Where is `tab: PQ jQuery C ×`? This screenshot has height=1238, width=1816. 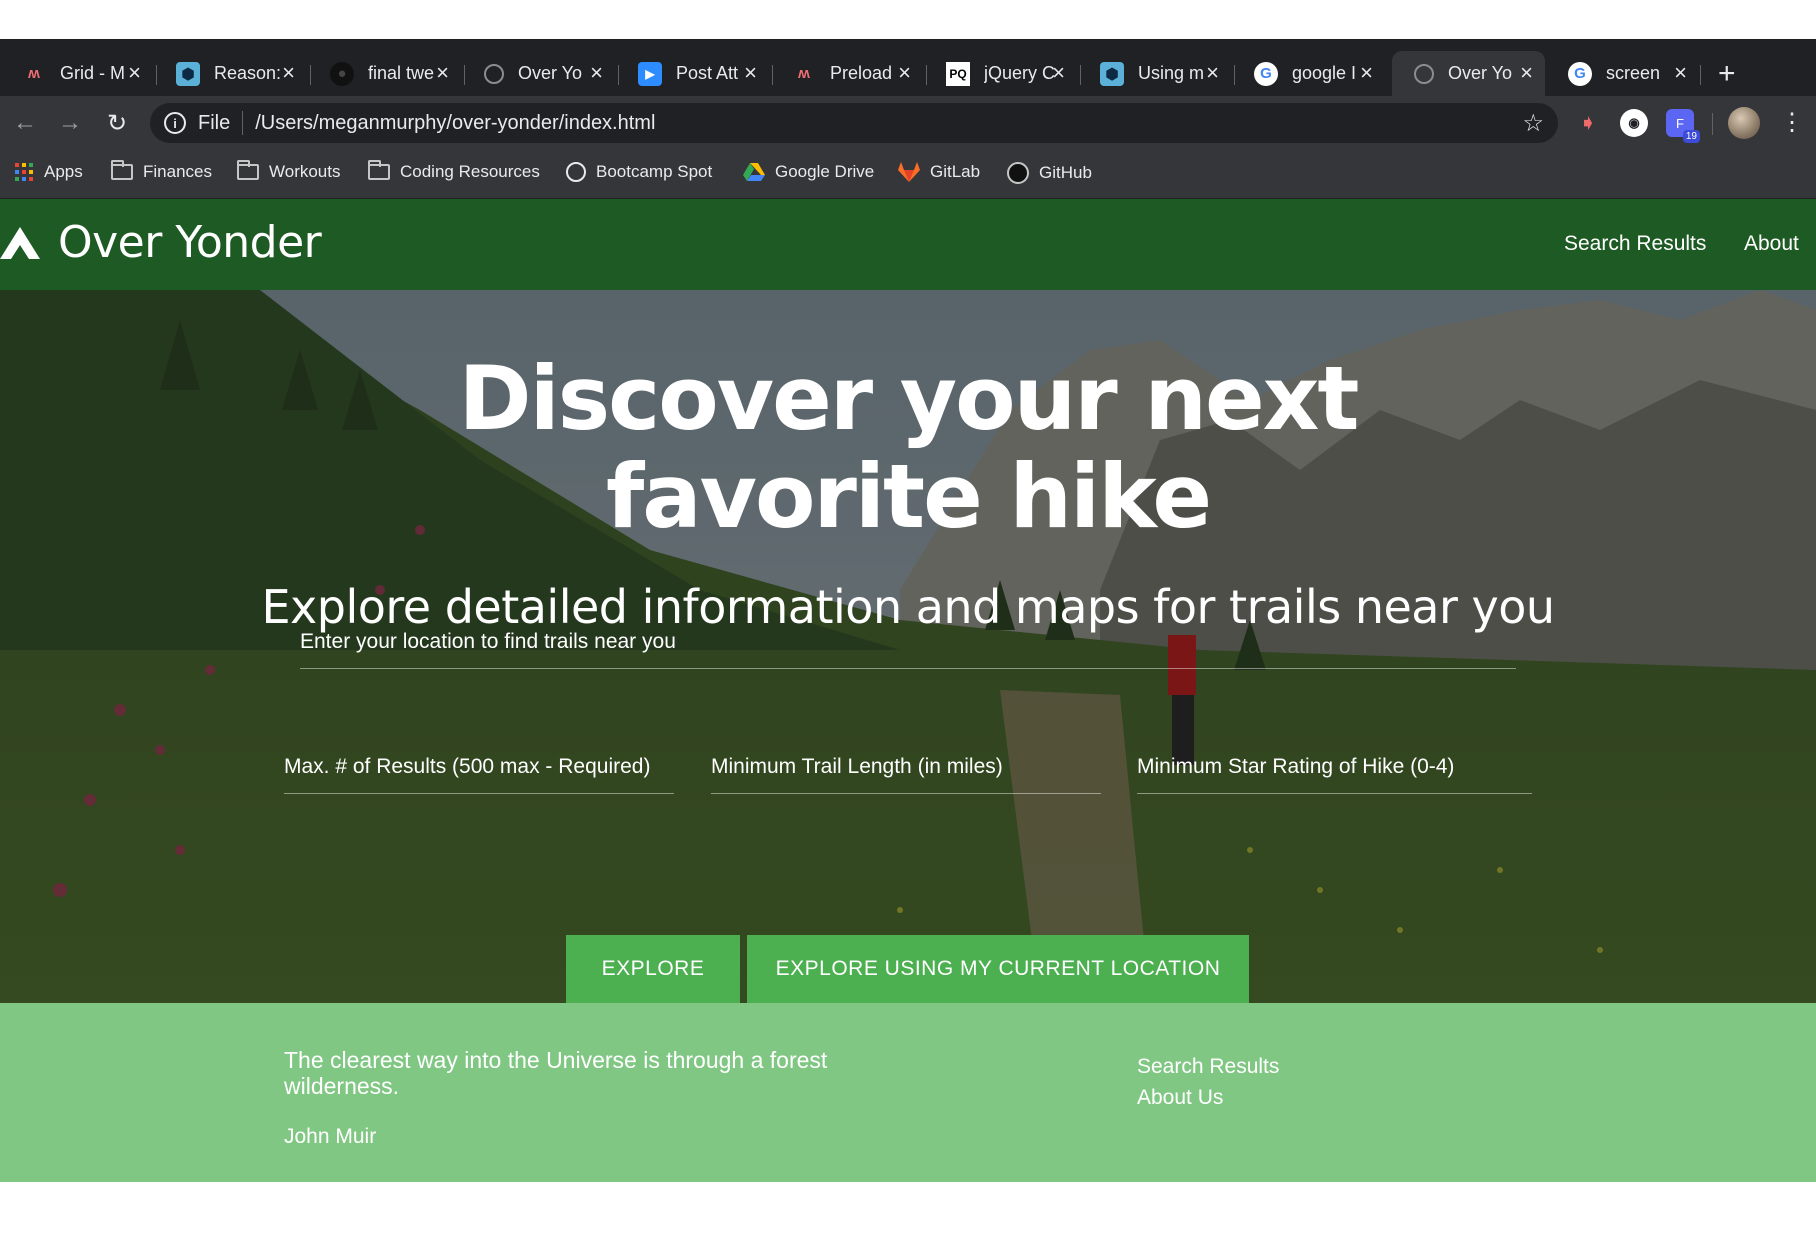
tab: PQ jQuery C × is located at coordinates (1000, 73).